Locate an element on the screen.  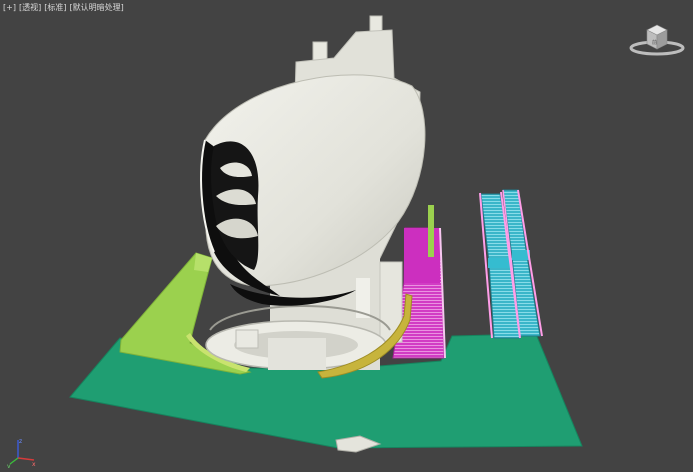
y-axis-label: y is located at coordinates (9, 465).